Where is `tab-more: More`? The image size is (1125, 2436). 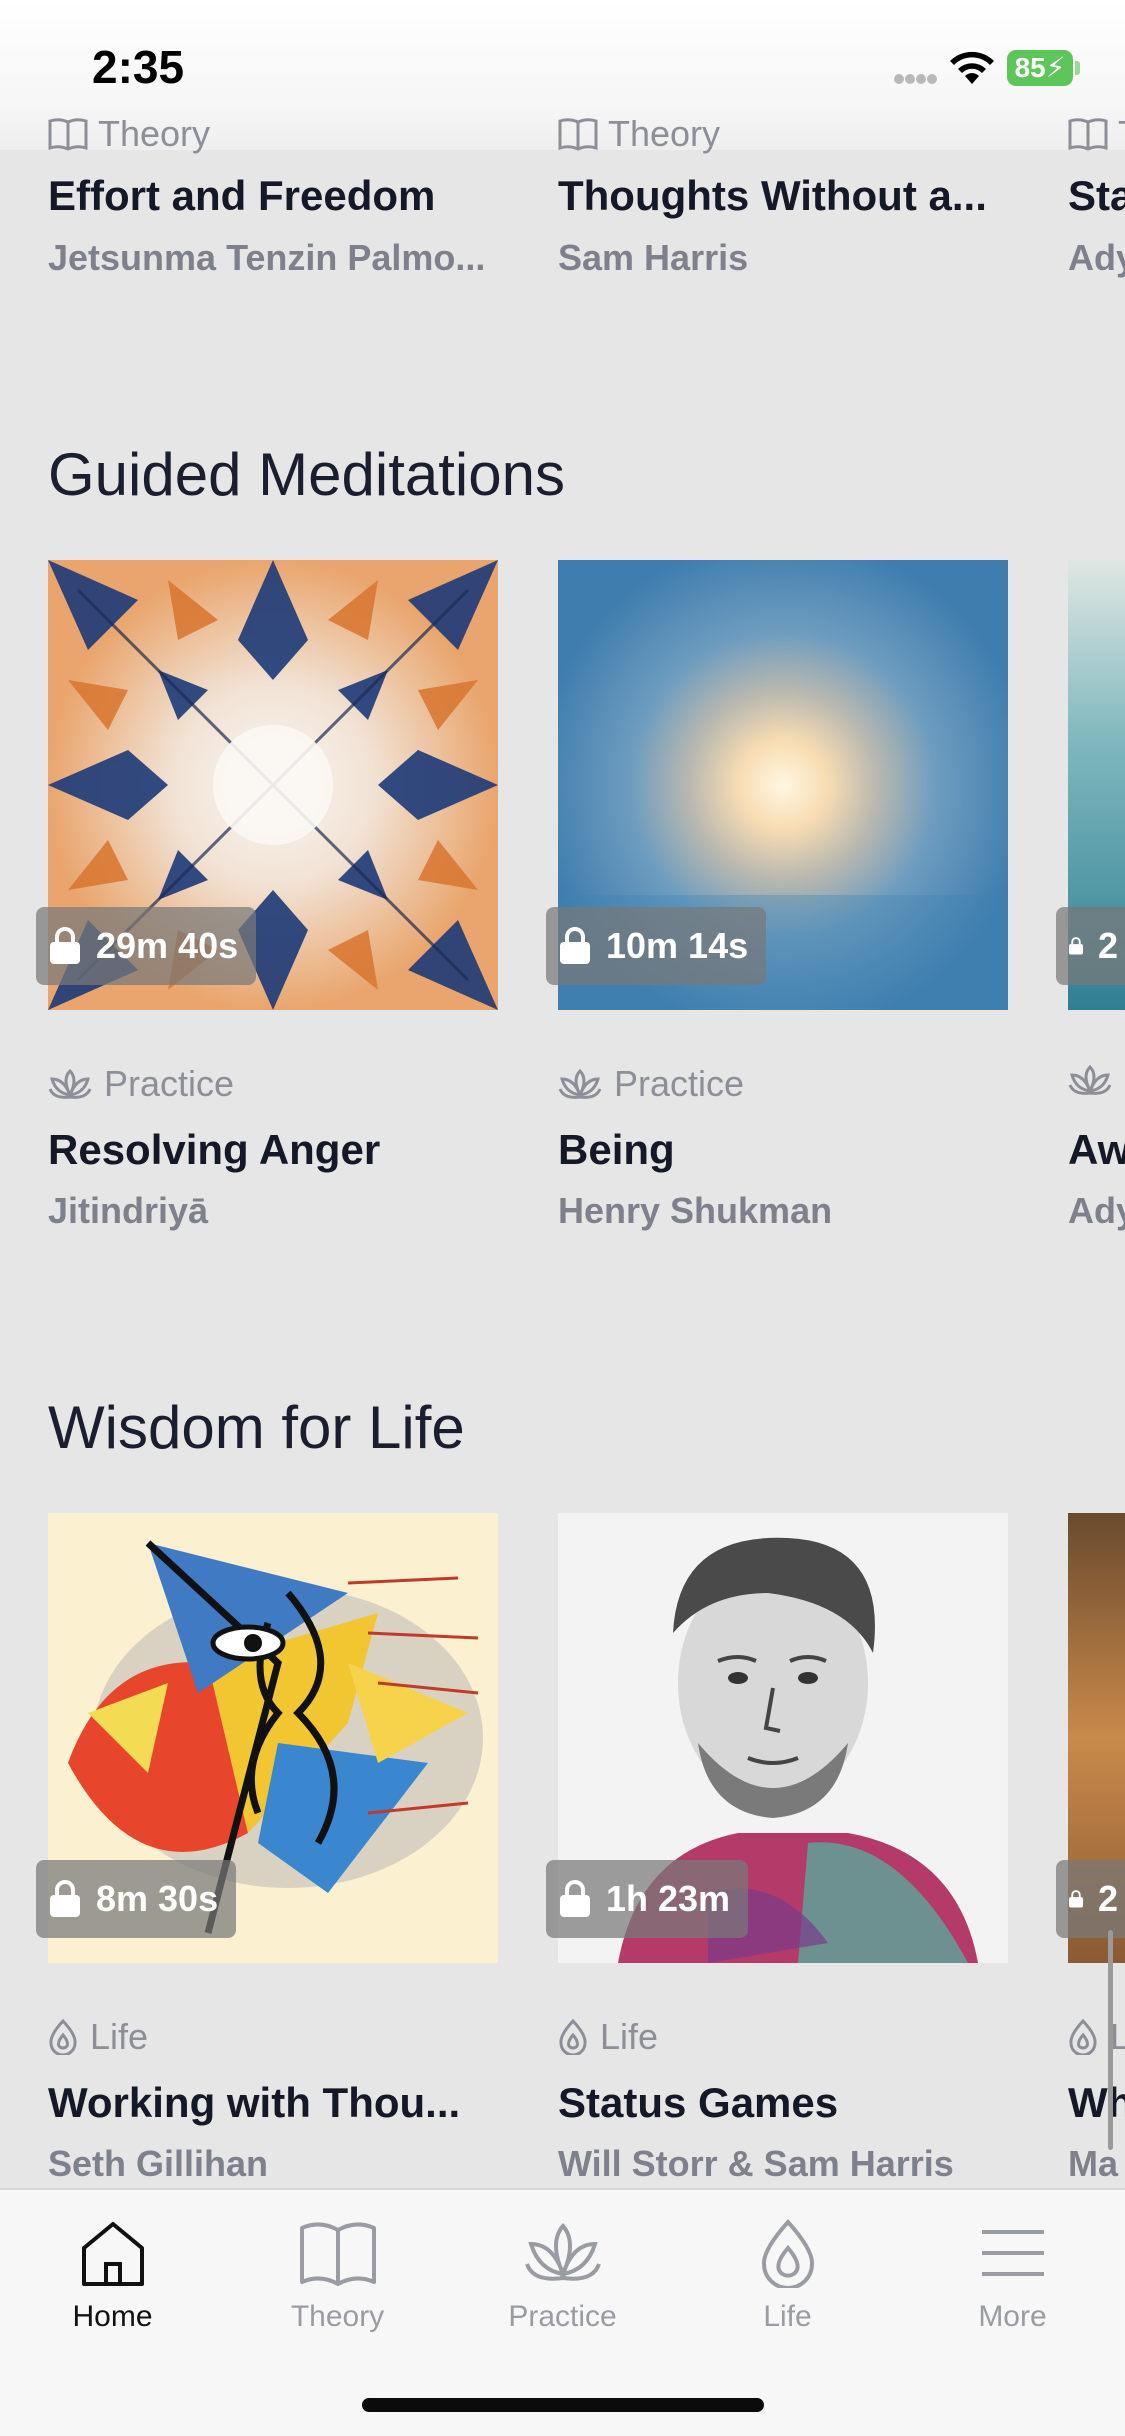 tab-more: More is located at coordinates (1012, 2288).